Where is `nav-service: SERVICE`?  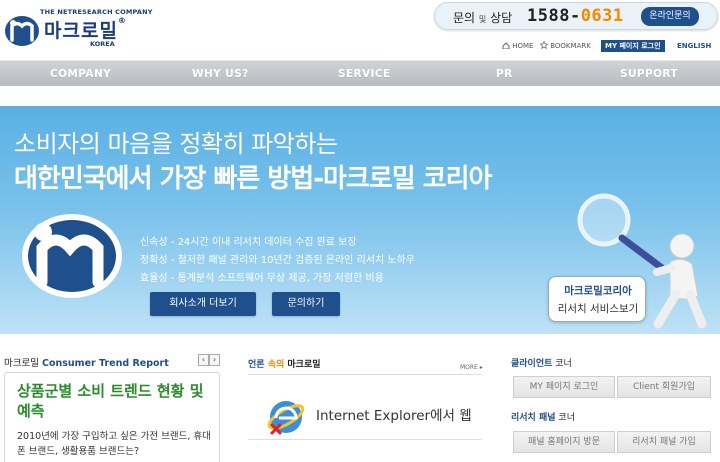 nav-service: SERVICE is located at coordinates (364, 74).